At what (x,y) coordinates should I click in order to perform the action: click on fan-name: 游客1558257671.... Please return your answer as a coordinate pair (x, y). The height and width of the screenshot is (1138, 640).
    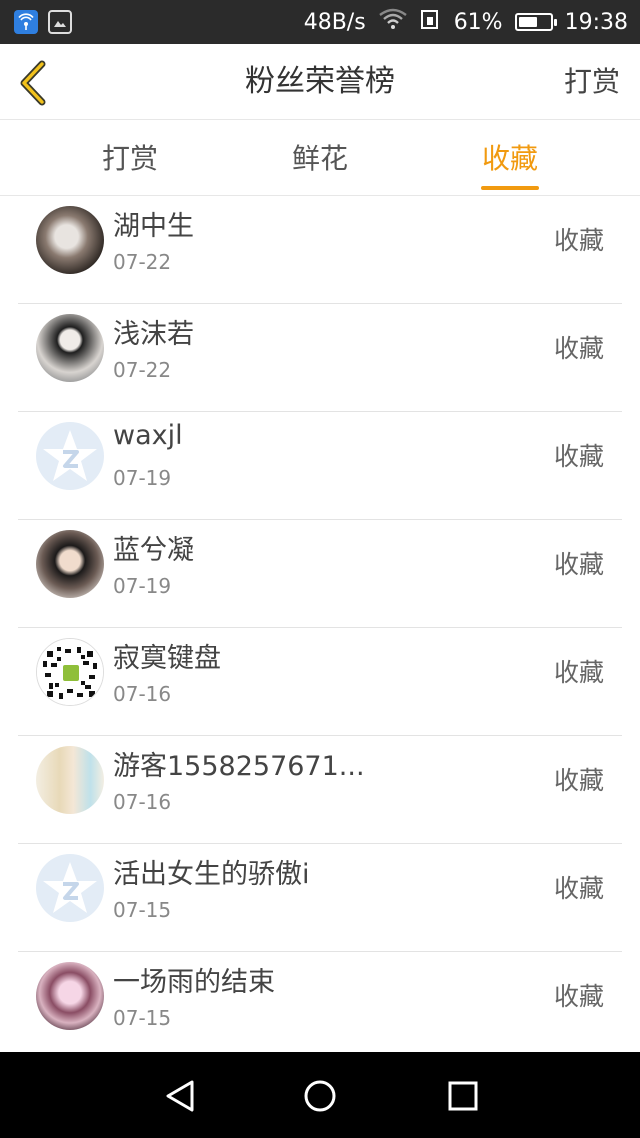
    Looking at the image, I should click on (239, 766).